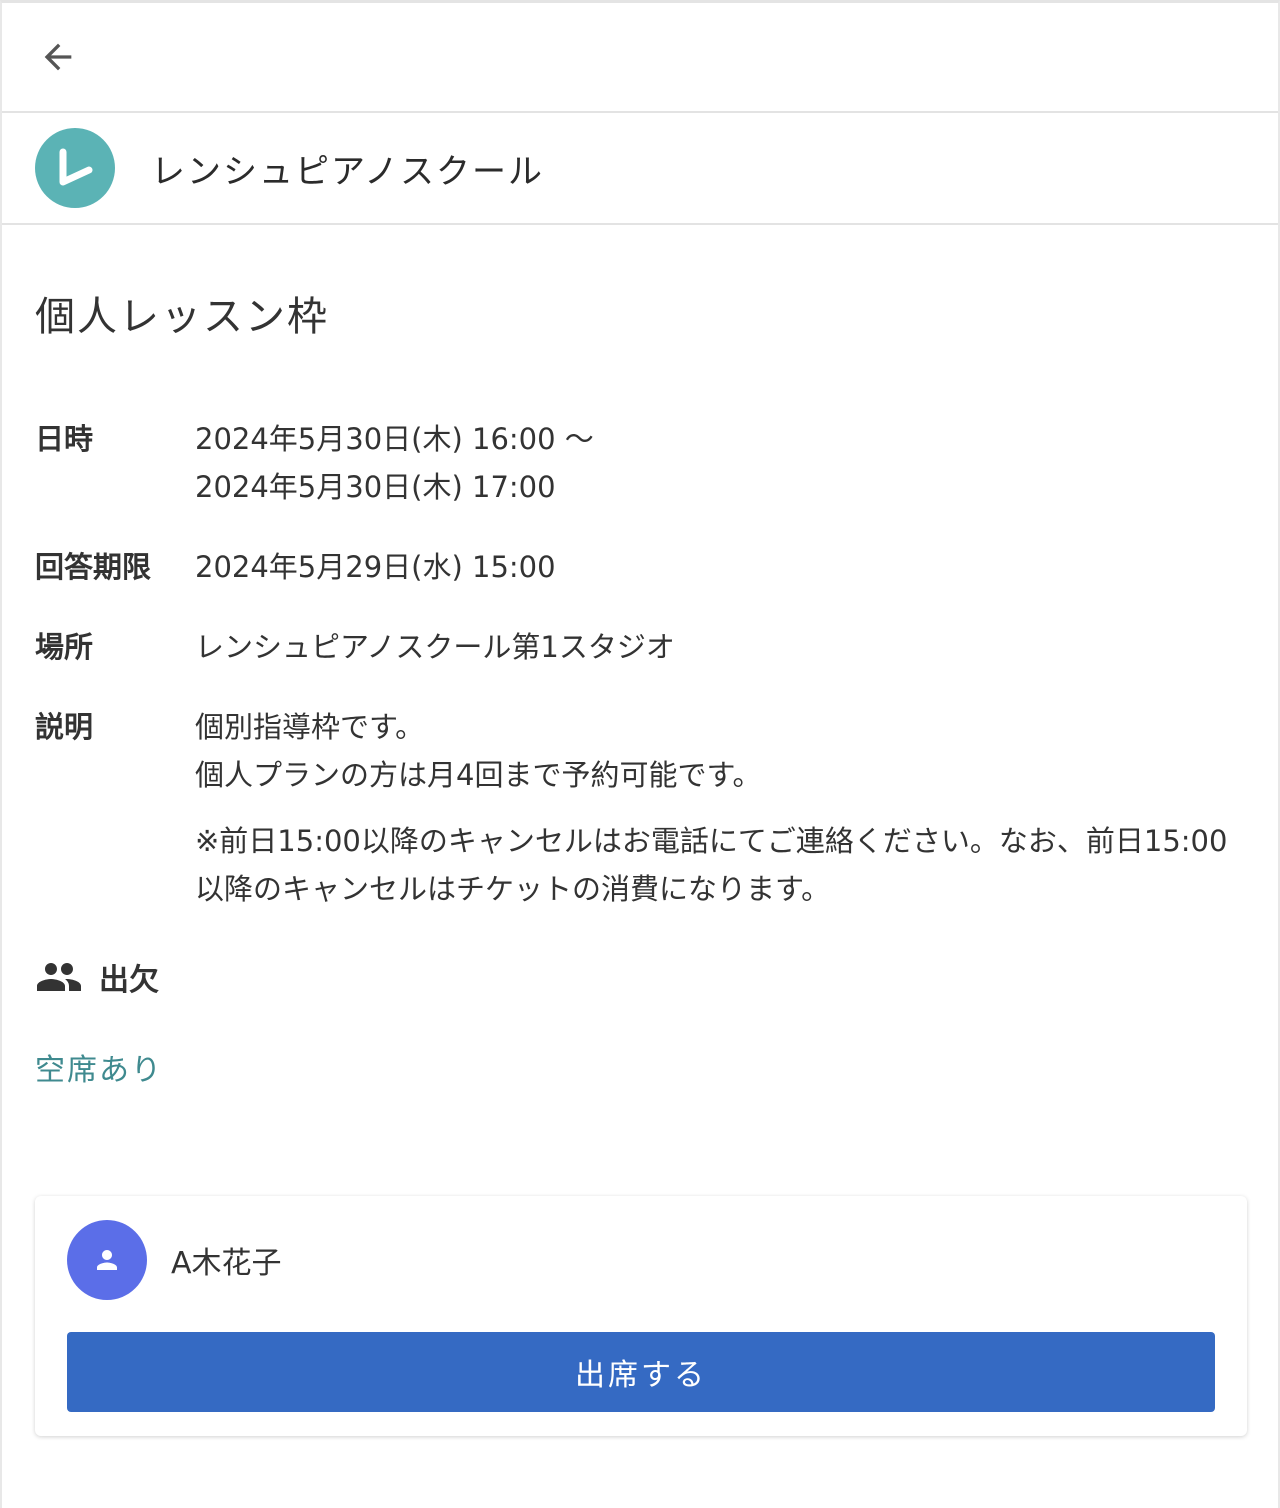  I want to click on attend-button: 出席する, so click(641, 1372).